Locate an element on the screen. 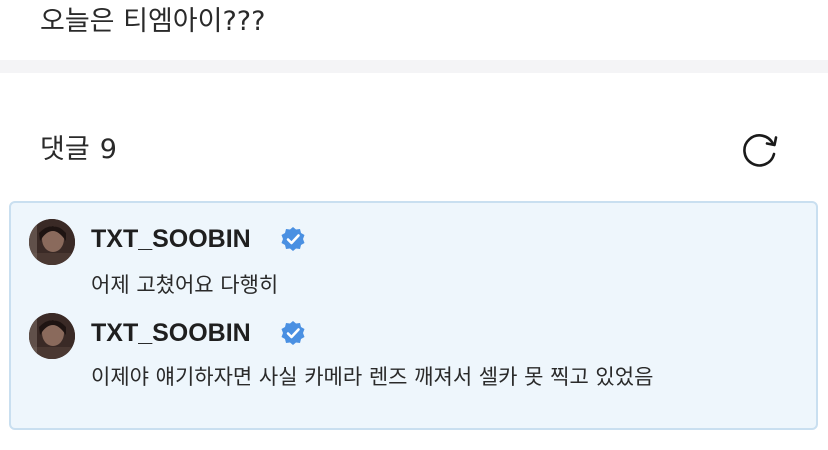 This screenshot has height=450, width=828. reply-text: 어제 고쳤어요 다행히 is located at coordinates (185, 285).